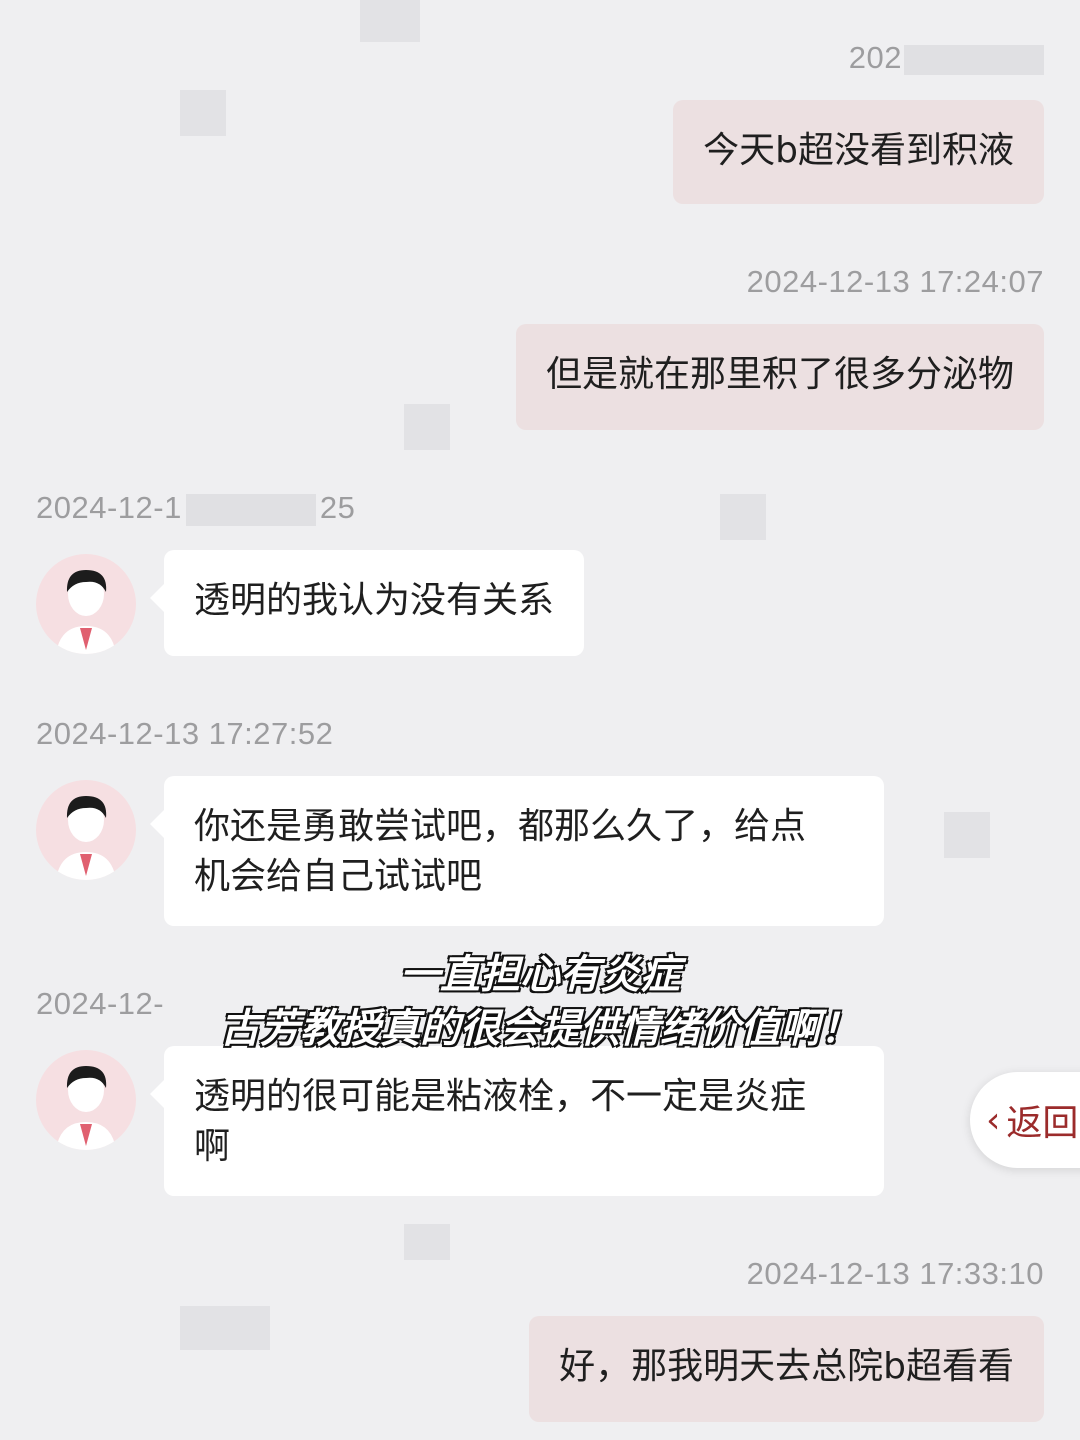  What do you see at coordinates (786, 1366) in the screenshot?
I see `message-text: 好，那我明天去总院b超看看` at bounding box center [786, 1366].